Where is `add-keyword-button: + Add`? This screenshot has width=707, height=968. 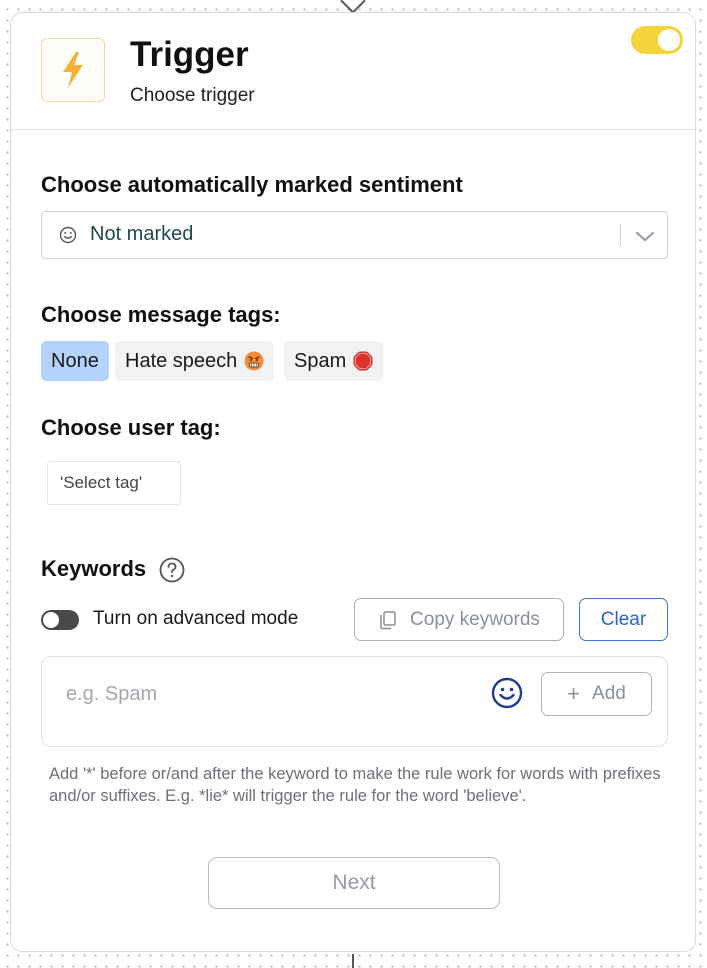 add-keyword-button: + Add is located at coordinates (596, 694).